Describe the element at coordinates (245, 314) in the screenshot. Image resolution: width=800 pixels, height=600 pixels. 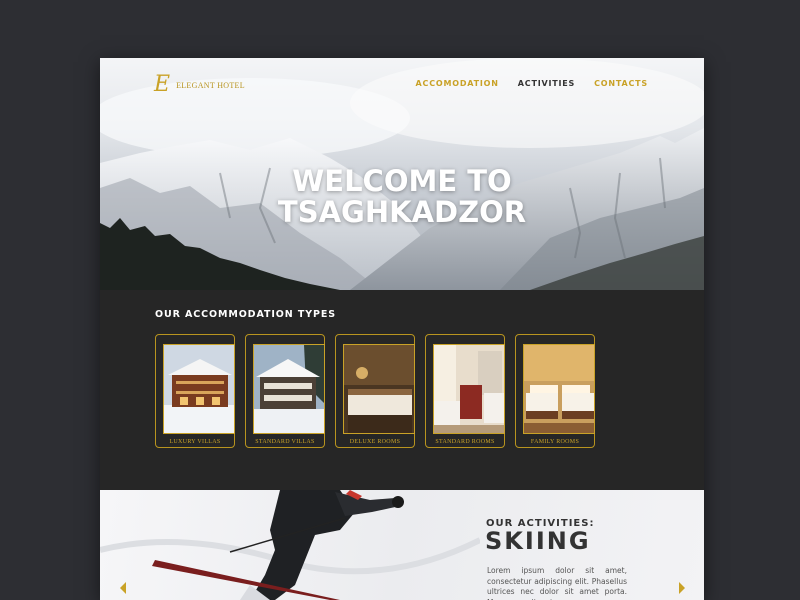
I see `accommodation-title: OUR ACCOMMODATION TYPES` at that location.